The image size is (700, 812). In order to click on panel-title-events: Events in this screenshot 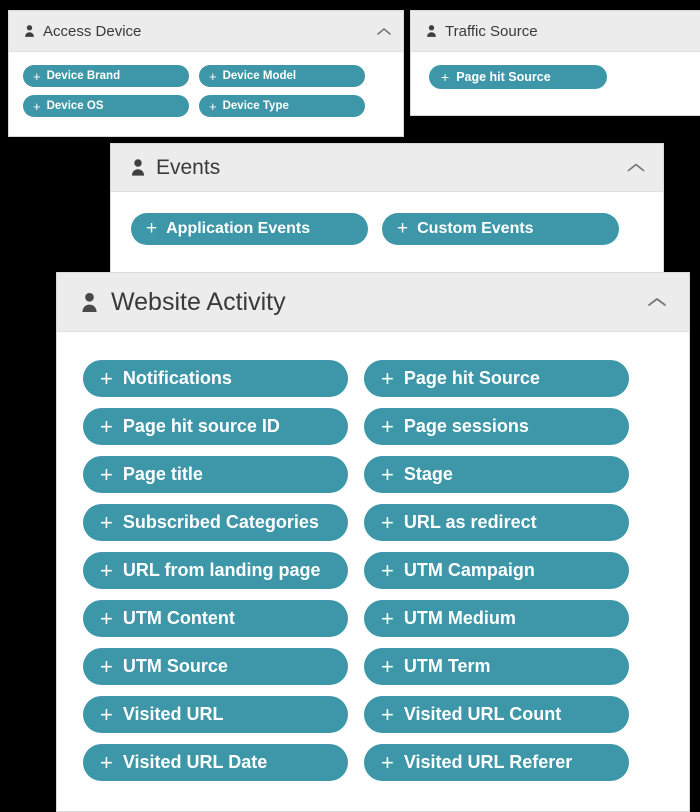, I will do `click(378, 168)`.